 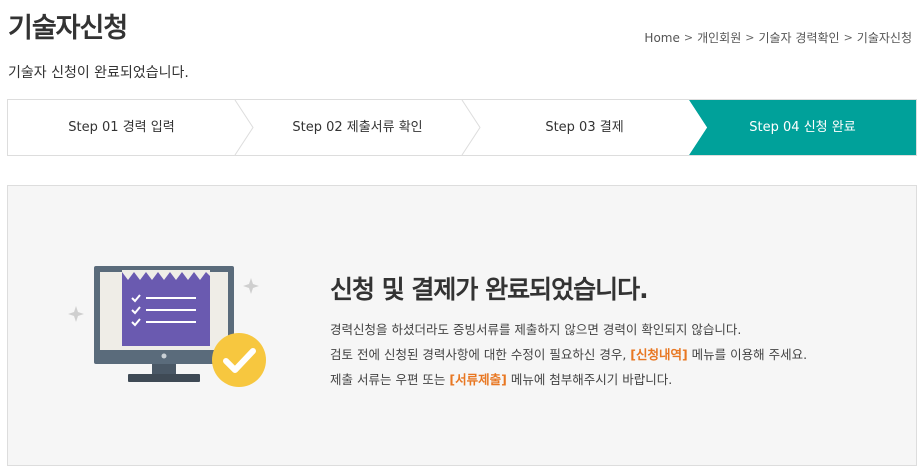 I want to click on message-text: 메뉴를 이용해 주세요., so click(x=747, y=354).